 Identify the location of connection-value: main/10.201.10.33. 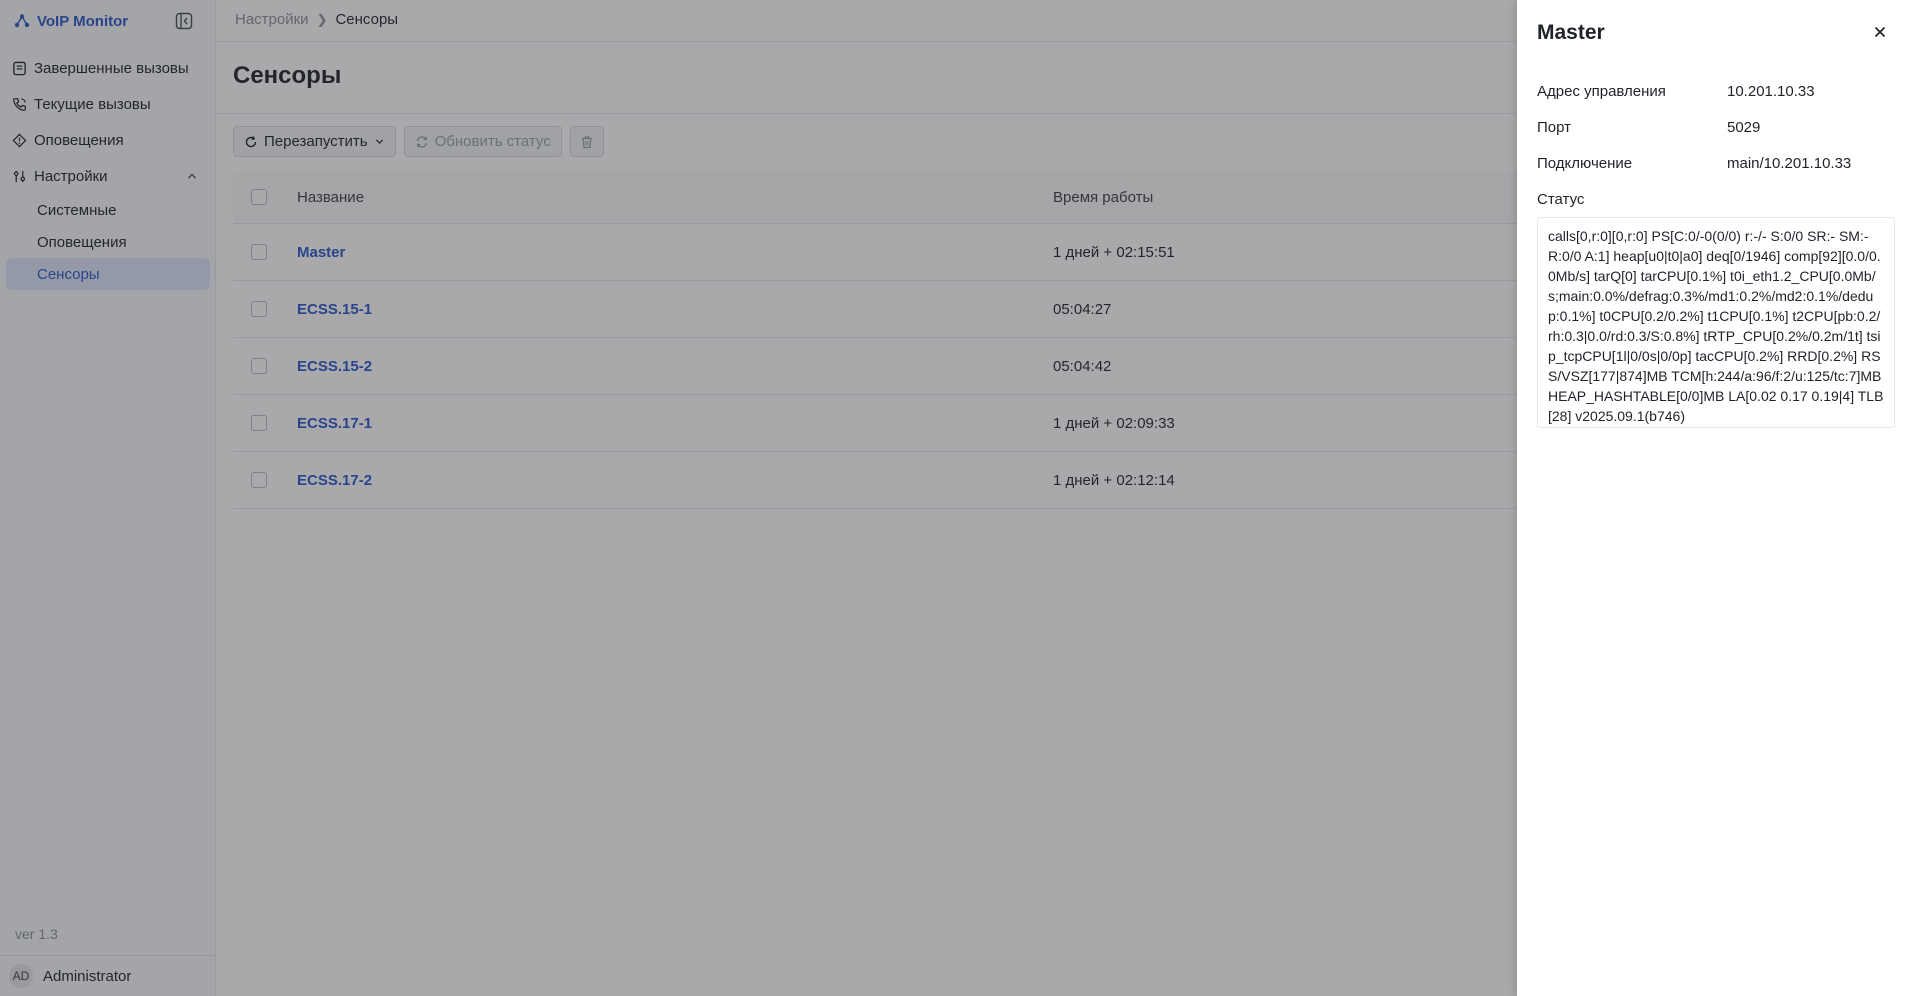
(1789, 163).